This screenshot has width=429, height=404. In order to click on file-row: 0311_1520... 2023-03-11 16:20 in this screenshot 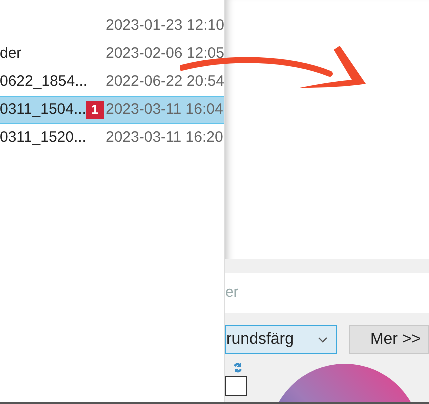, I will do `click(112, 138)`.